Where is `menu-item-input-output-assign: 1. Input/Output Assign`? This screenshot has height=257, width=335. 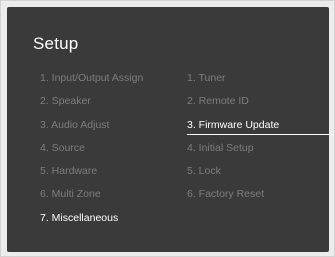 menu-item-input-output-assign: 1. Input/Output Assign is located at coordinates (91, 81).